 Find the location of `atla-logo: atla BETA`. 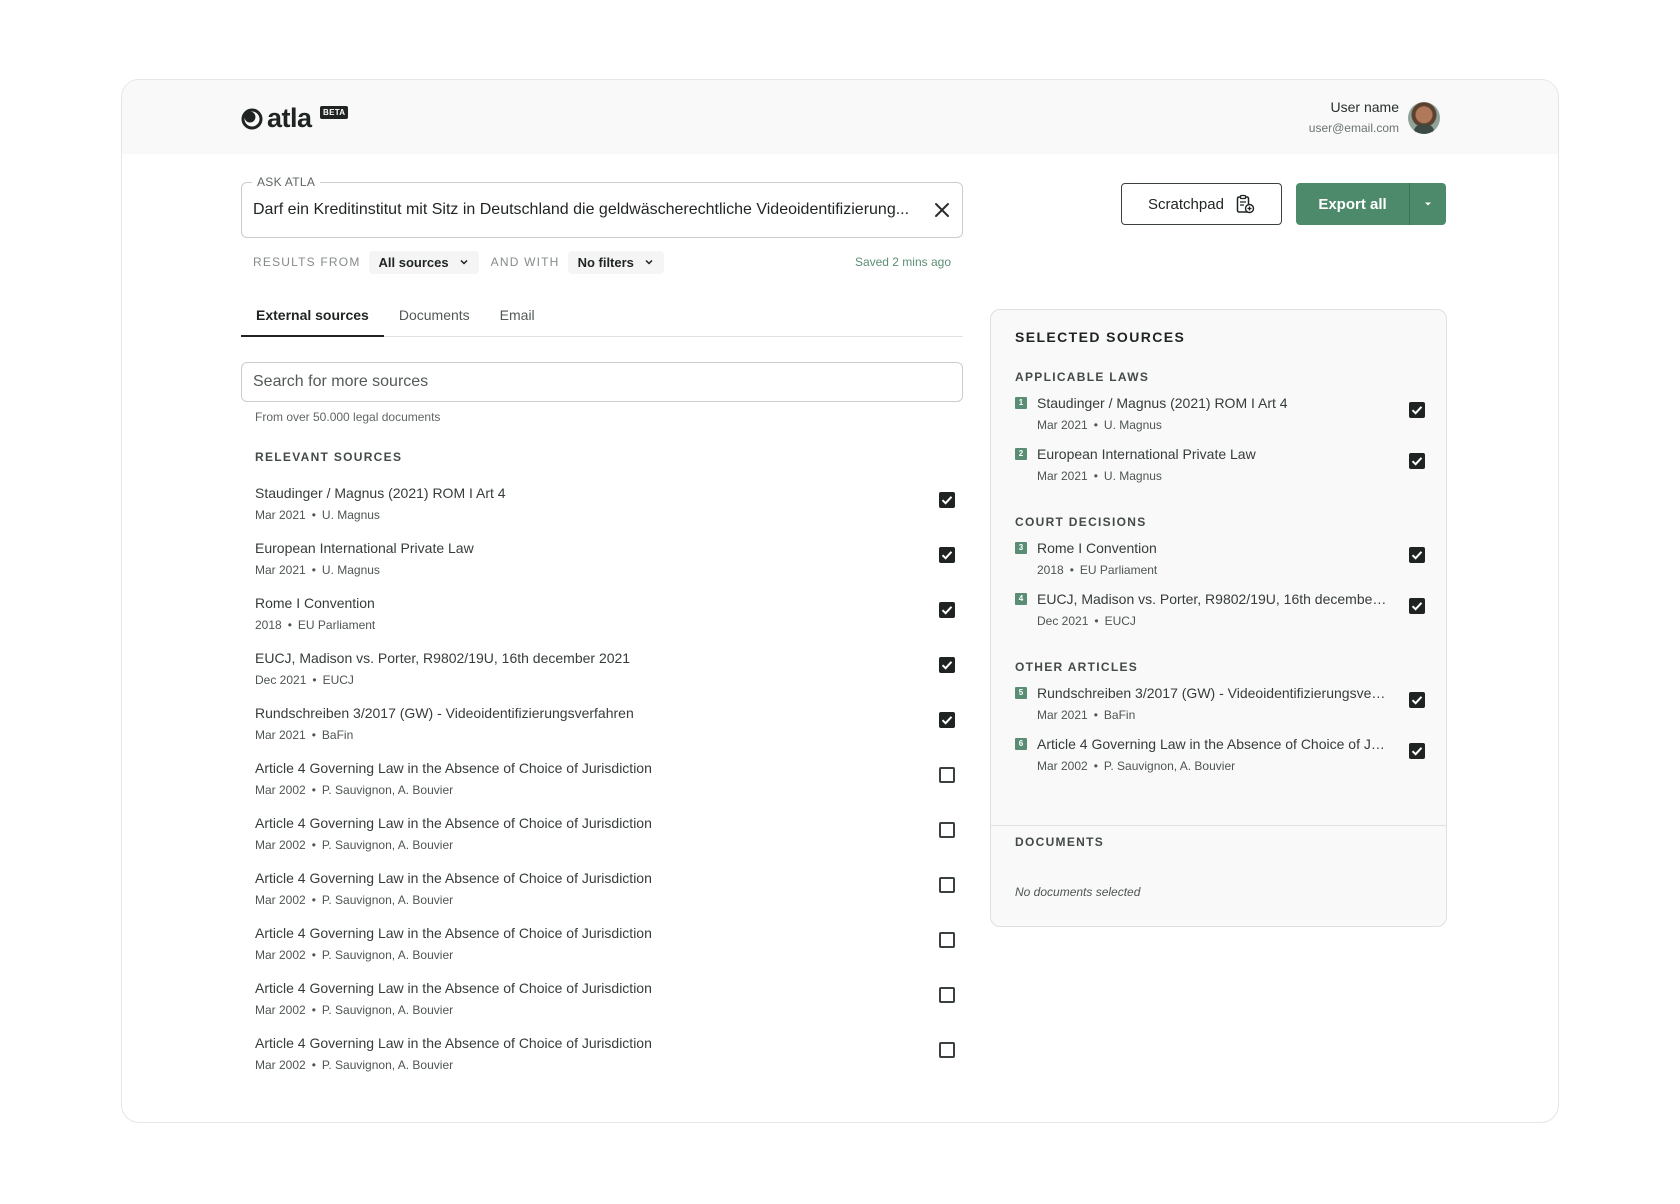

atla-logo: atla BETA is located at coordinates (294, 118).